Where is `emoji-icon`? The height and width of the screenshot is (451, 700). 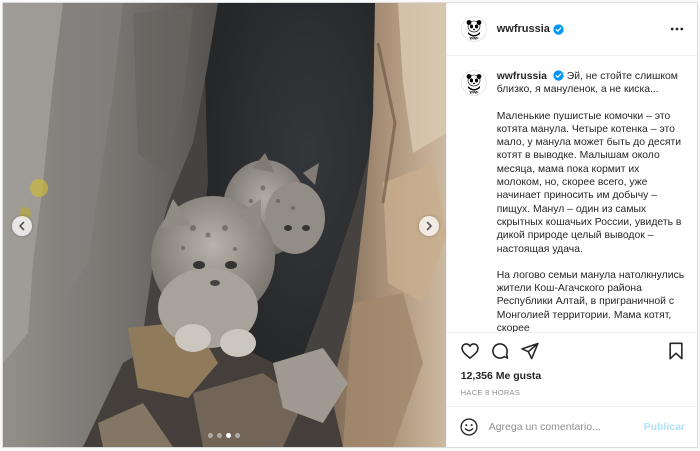 emoji-icon is located at coordinates (469, 427).